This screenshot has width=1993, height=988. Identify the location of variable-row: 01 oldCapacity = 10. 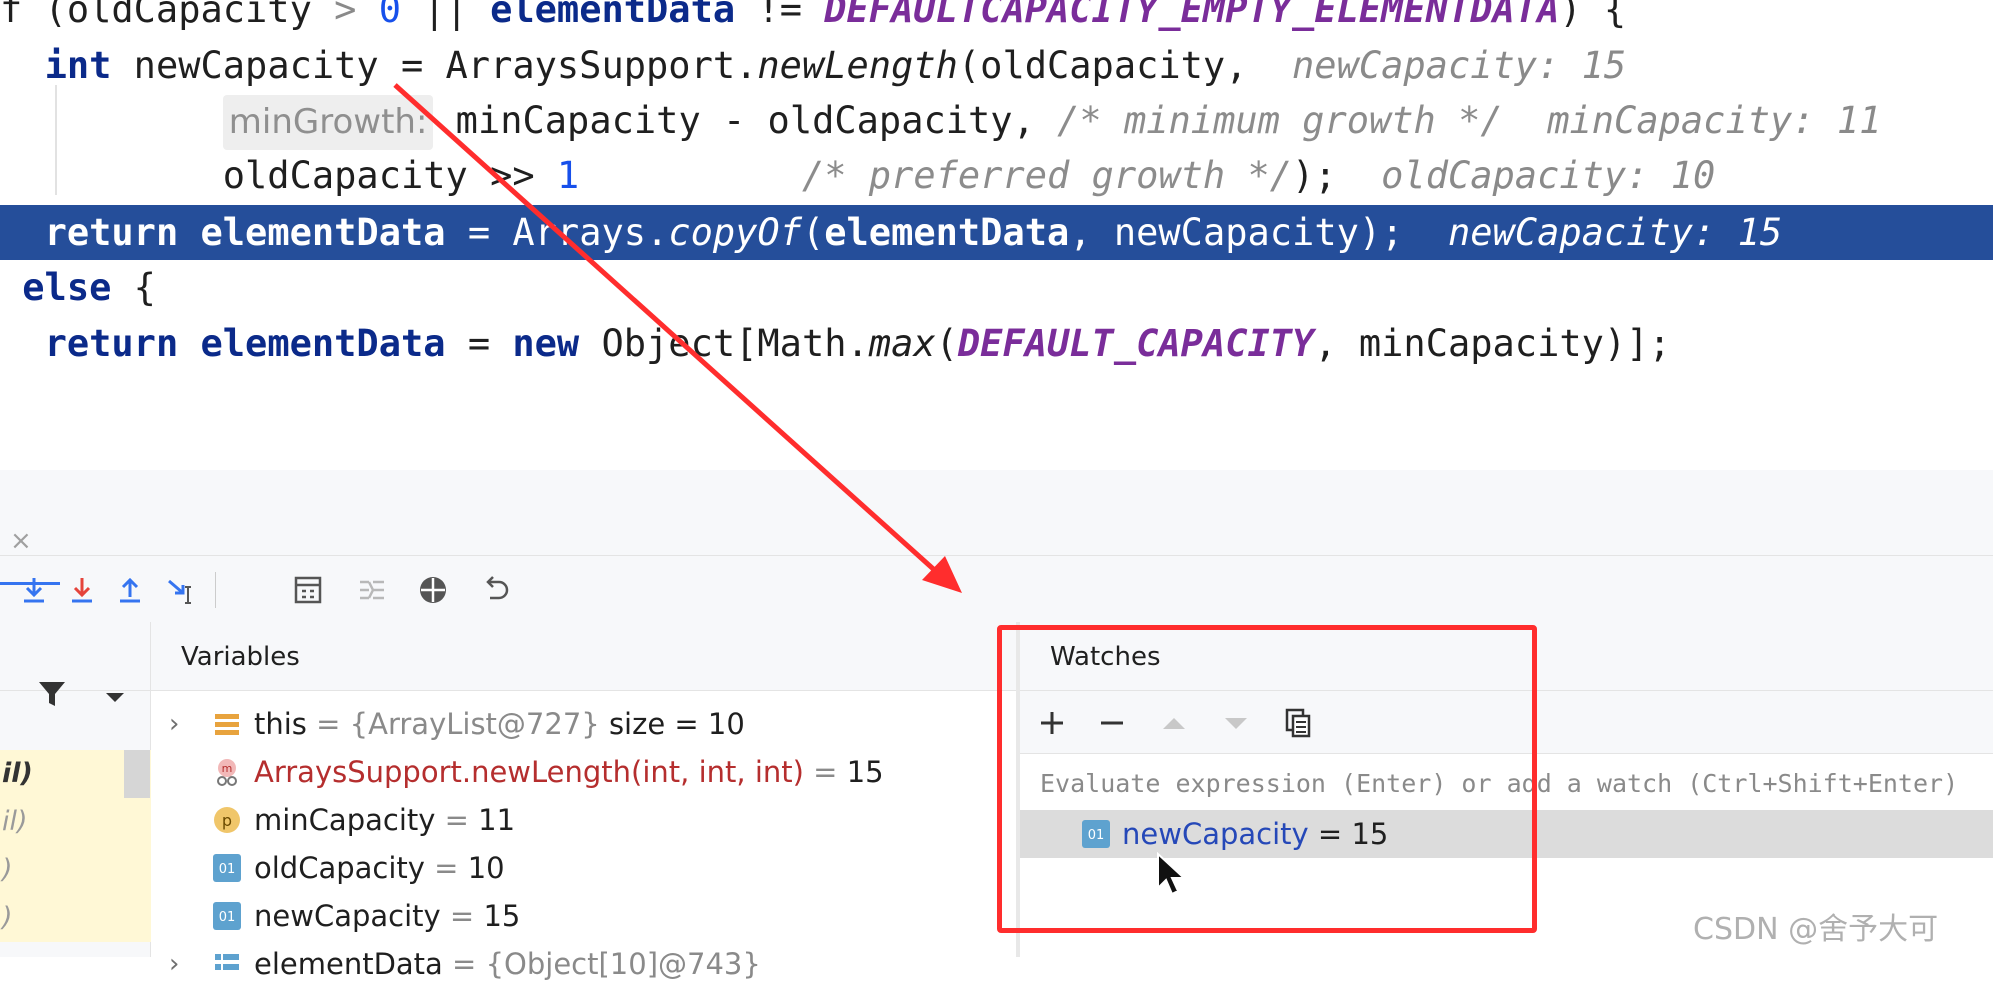
(583, 868).